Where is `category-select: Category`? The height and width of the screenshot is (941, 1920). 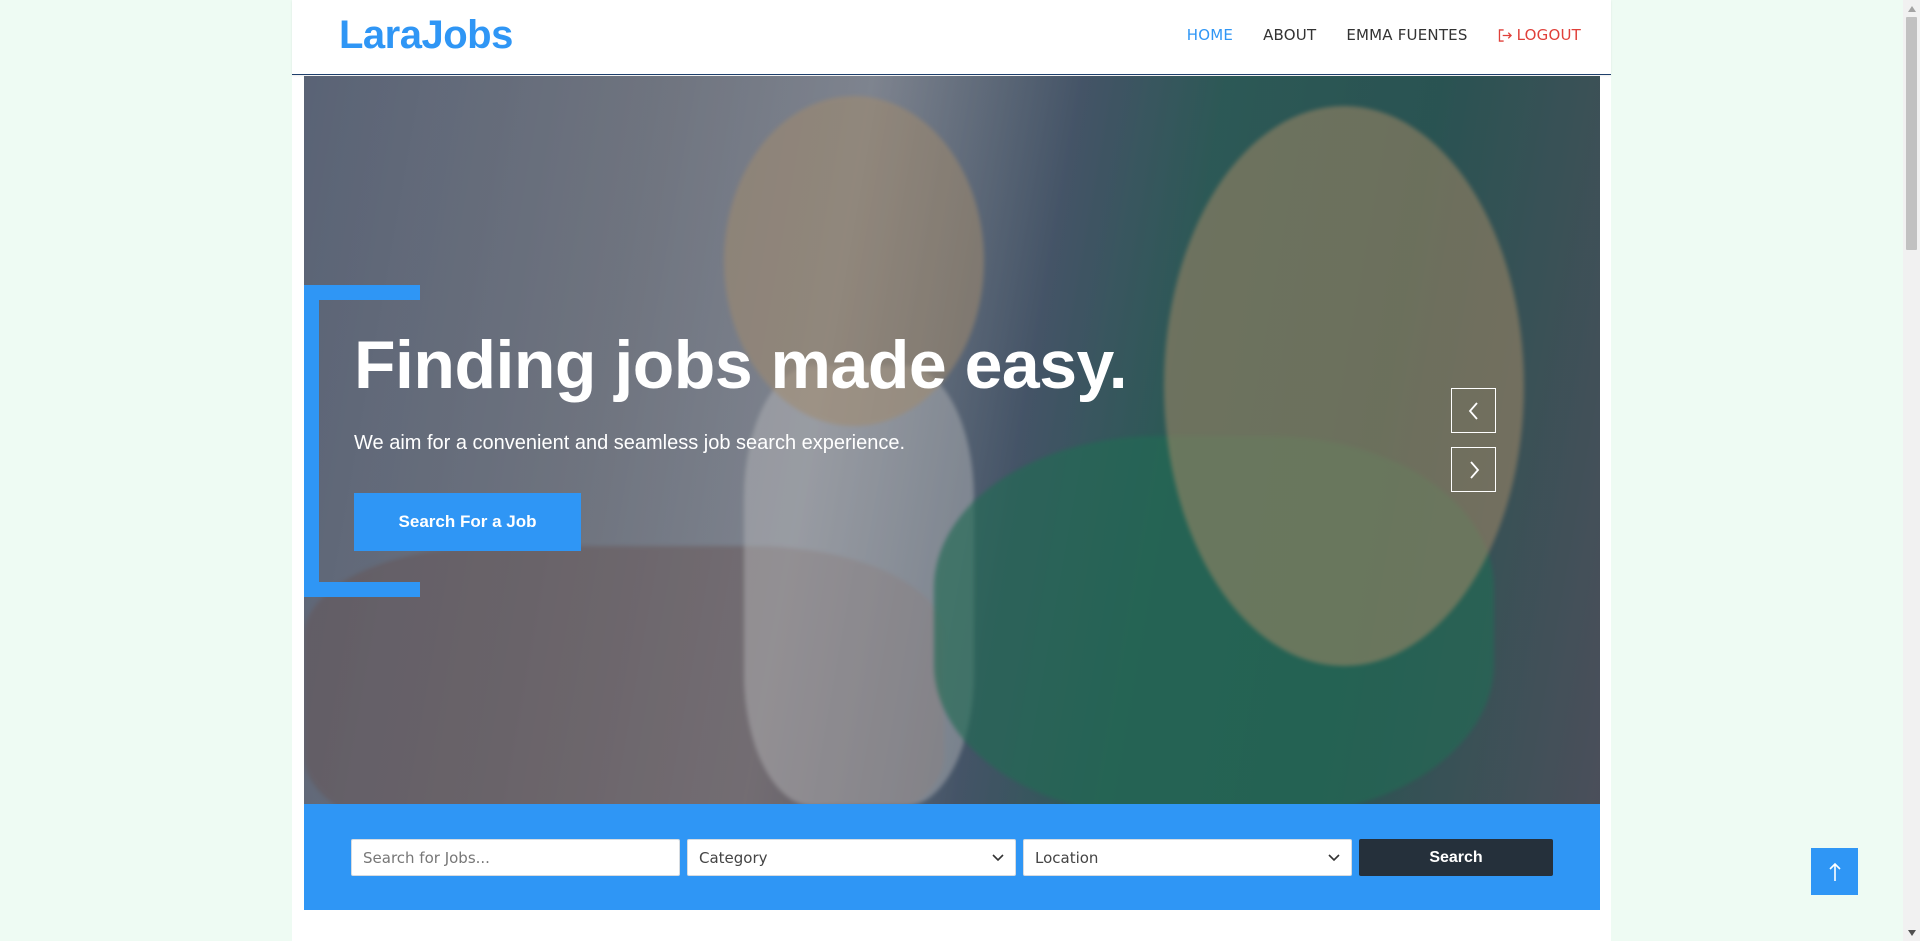 category-select: Category is located at coordinates (851, 857).